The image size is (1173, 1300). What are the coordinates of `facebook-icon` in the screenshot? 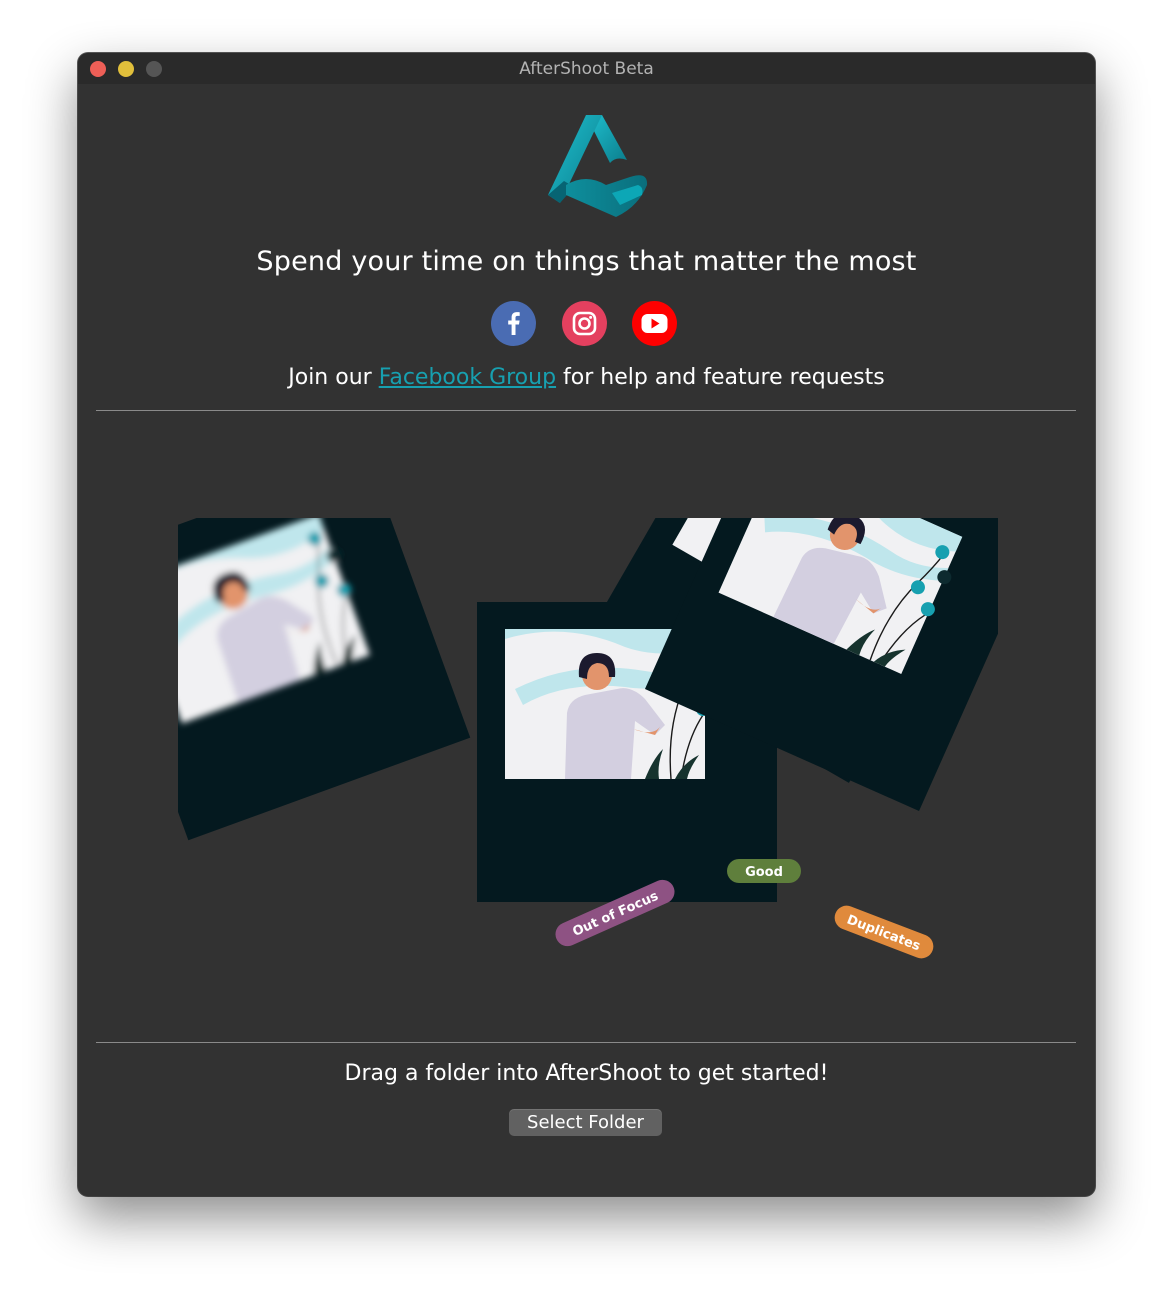 It's located at (513, 323).